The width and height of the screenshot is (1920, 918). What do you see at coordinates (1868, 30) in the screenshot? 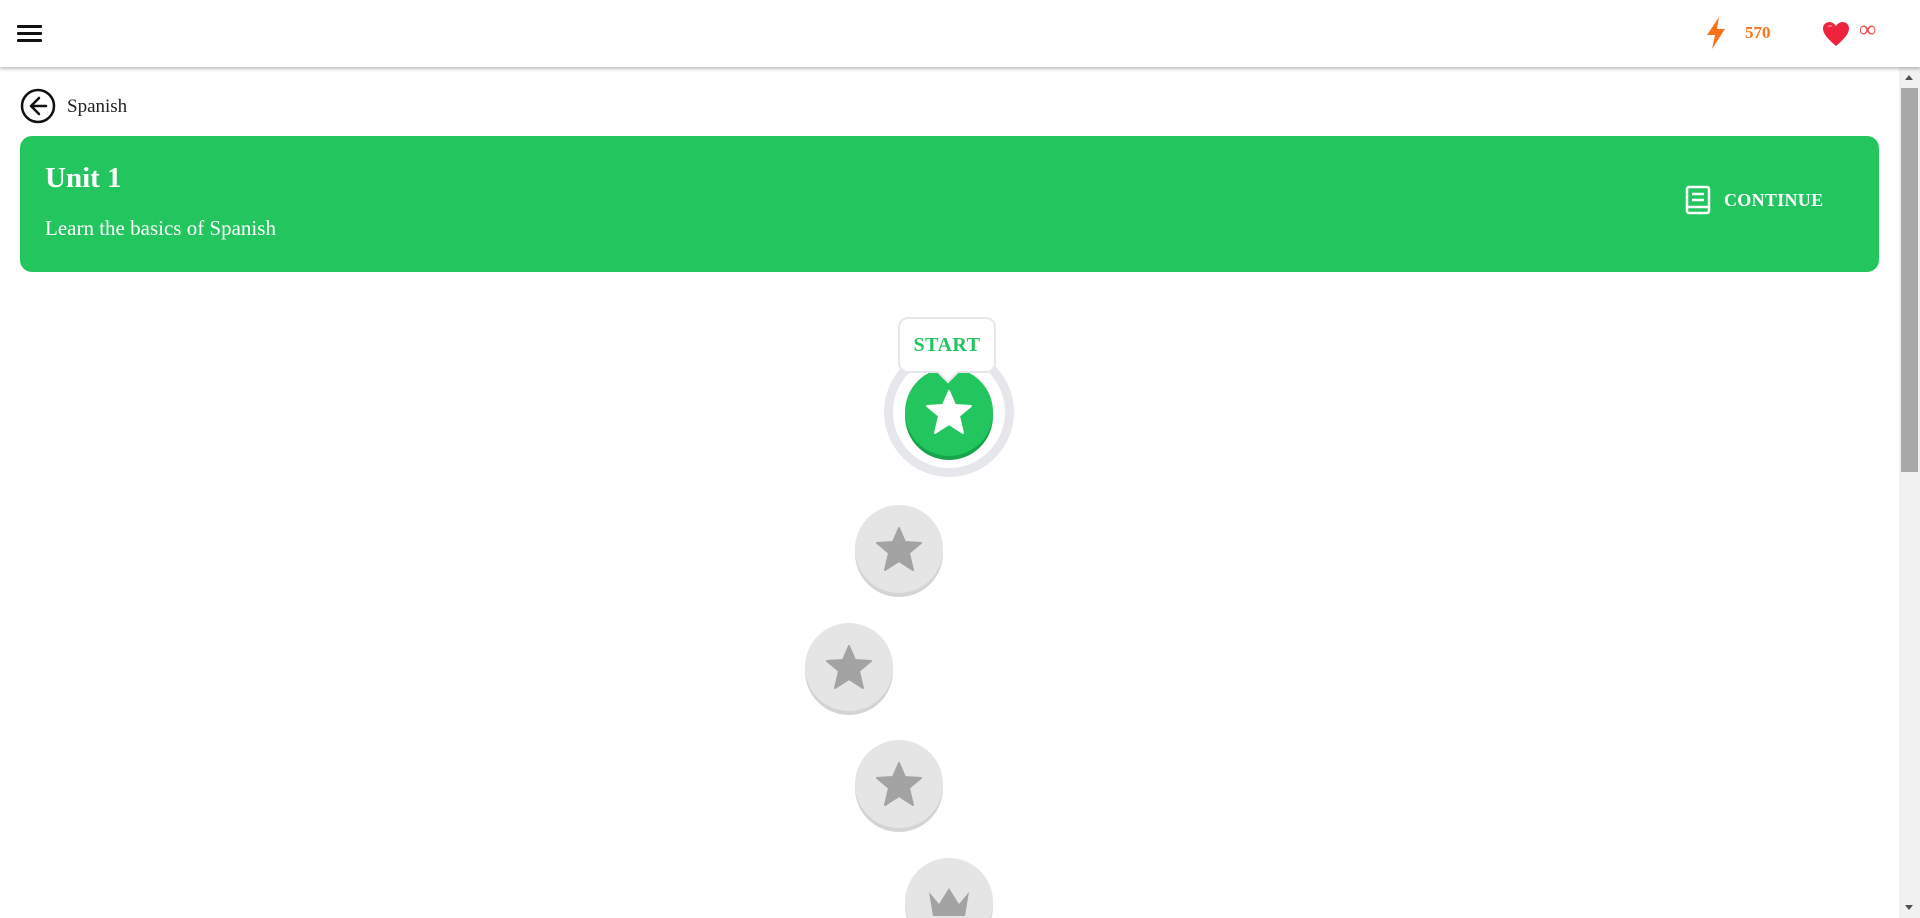
I see `lives-count: ∞` at bounding box center [1868, 30].